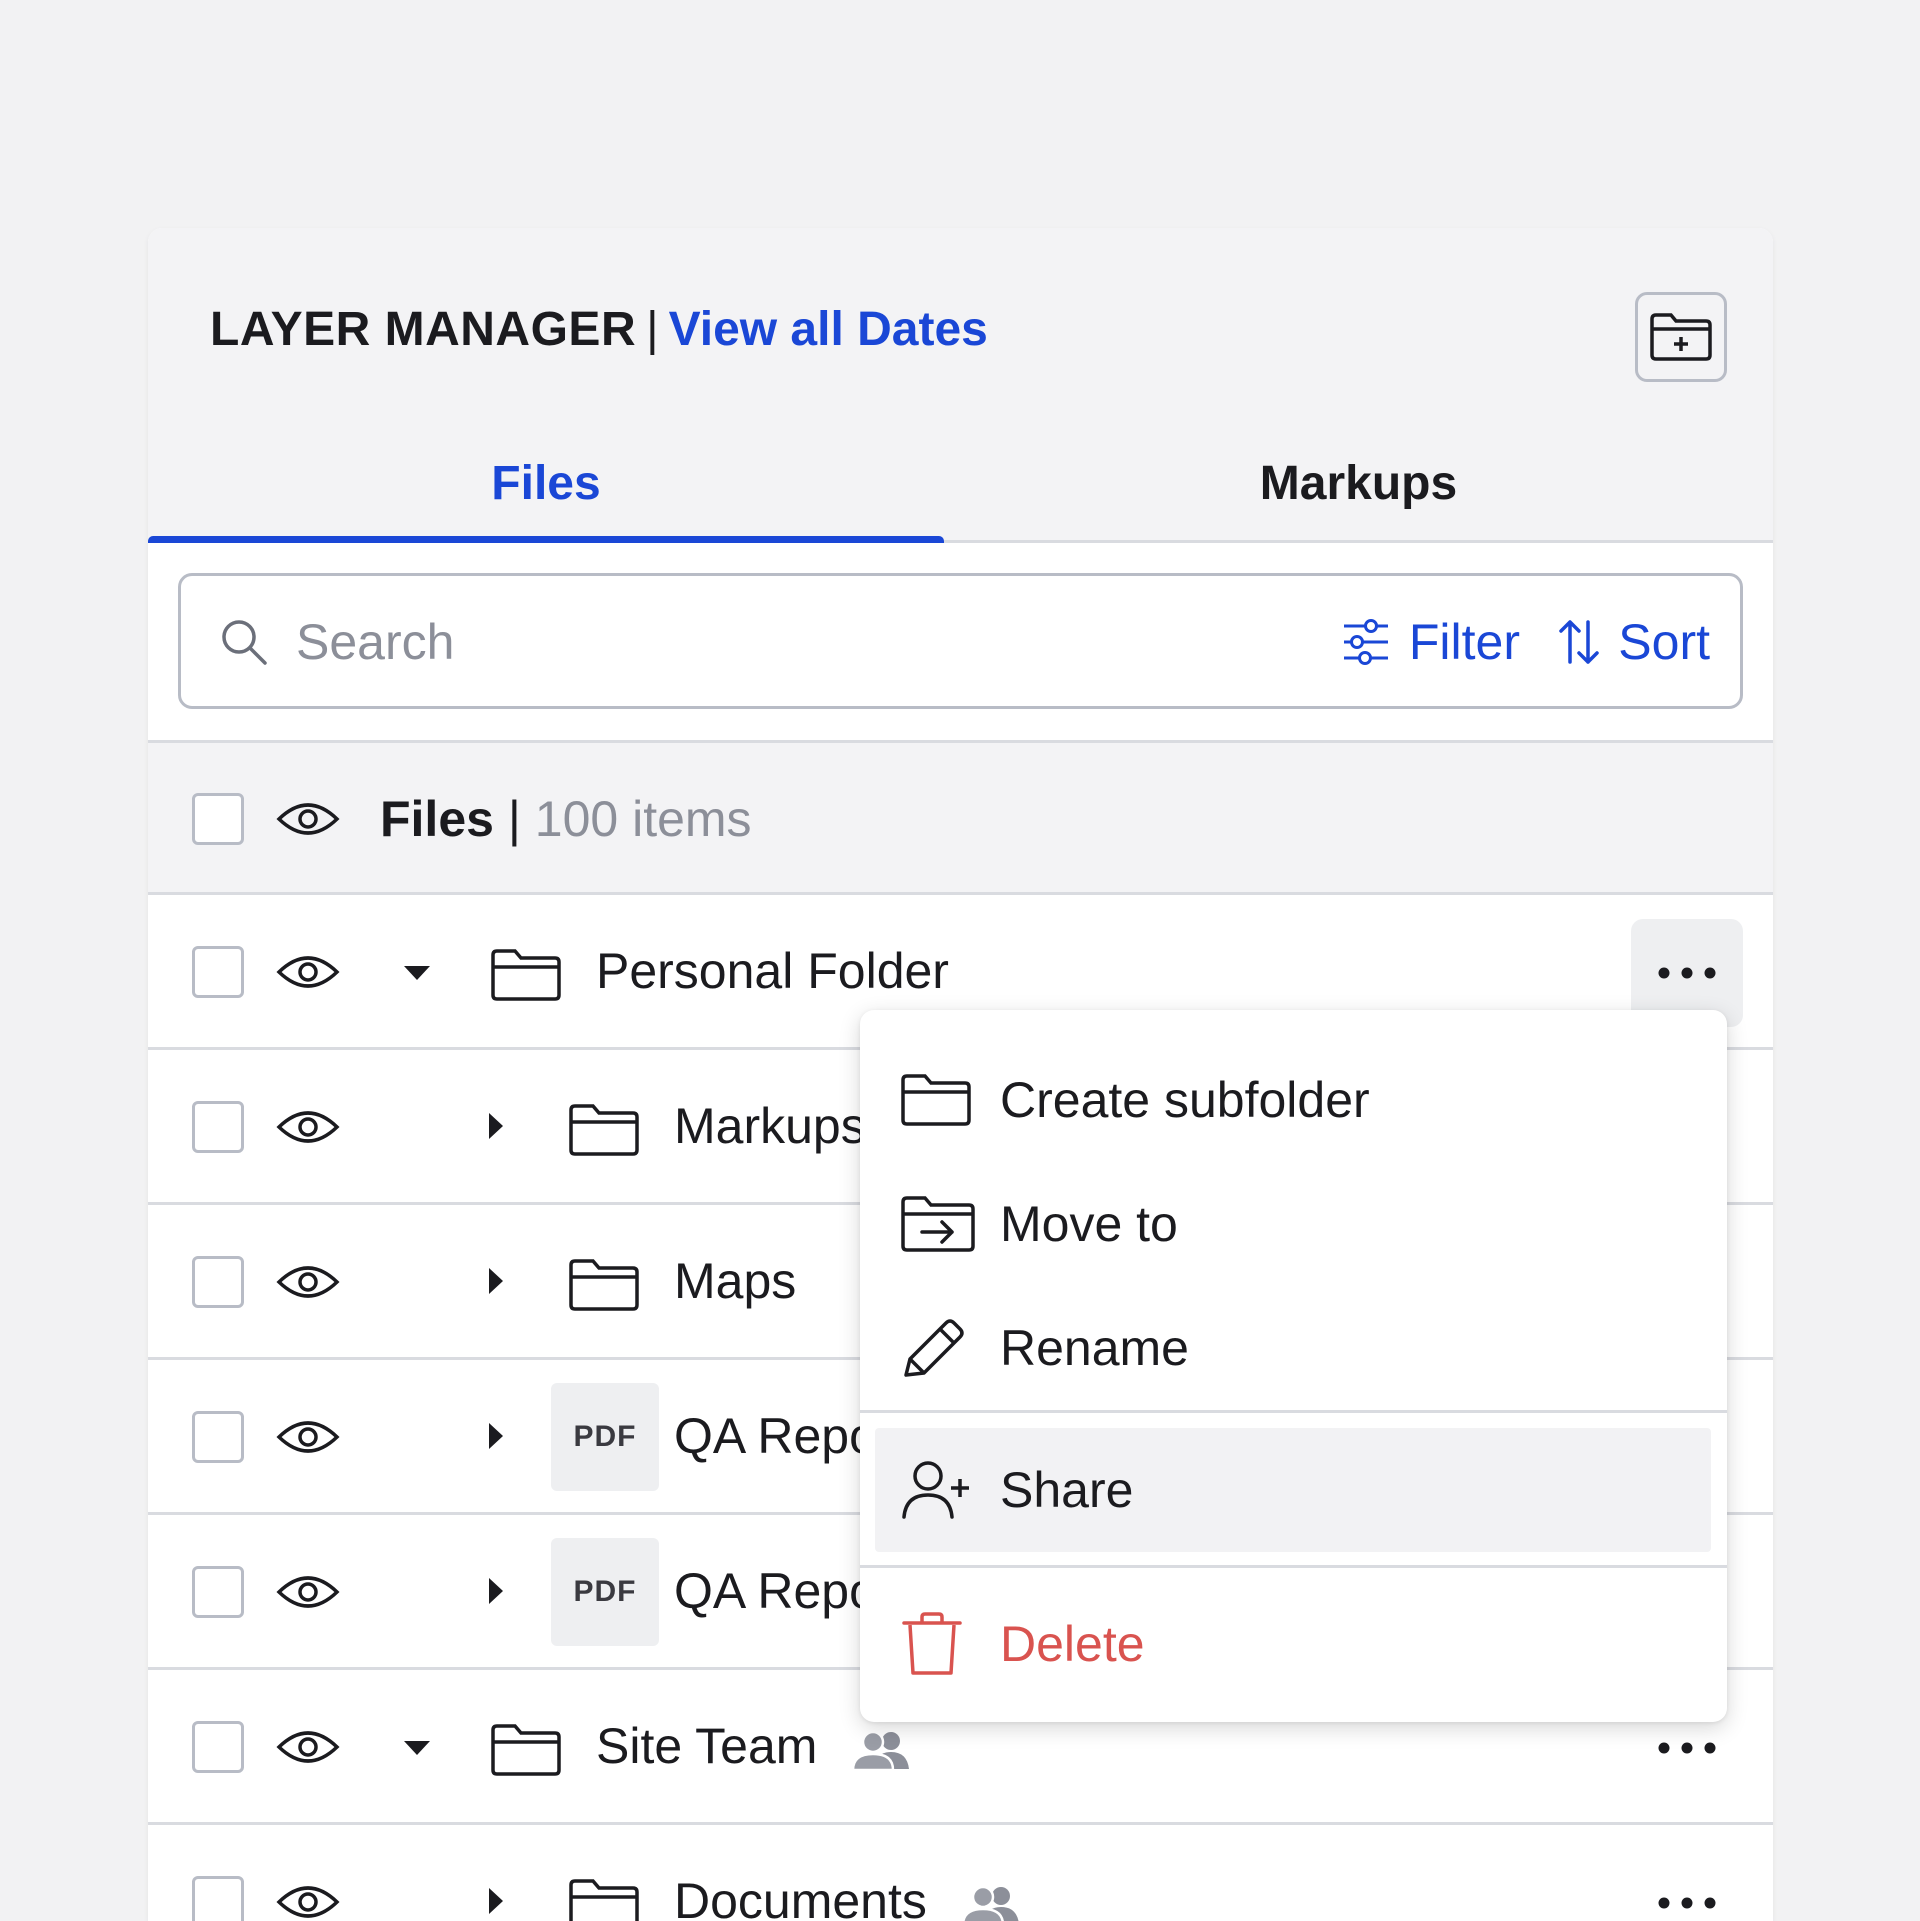 The width and height of the screenshot is (1920, 1921). What do you see at coordinates (707, 1746) in the screenshot?
I see `row-label: Site Team` at bounding box center [707, 1746].